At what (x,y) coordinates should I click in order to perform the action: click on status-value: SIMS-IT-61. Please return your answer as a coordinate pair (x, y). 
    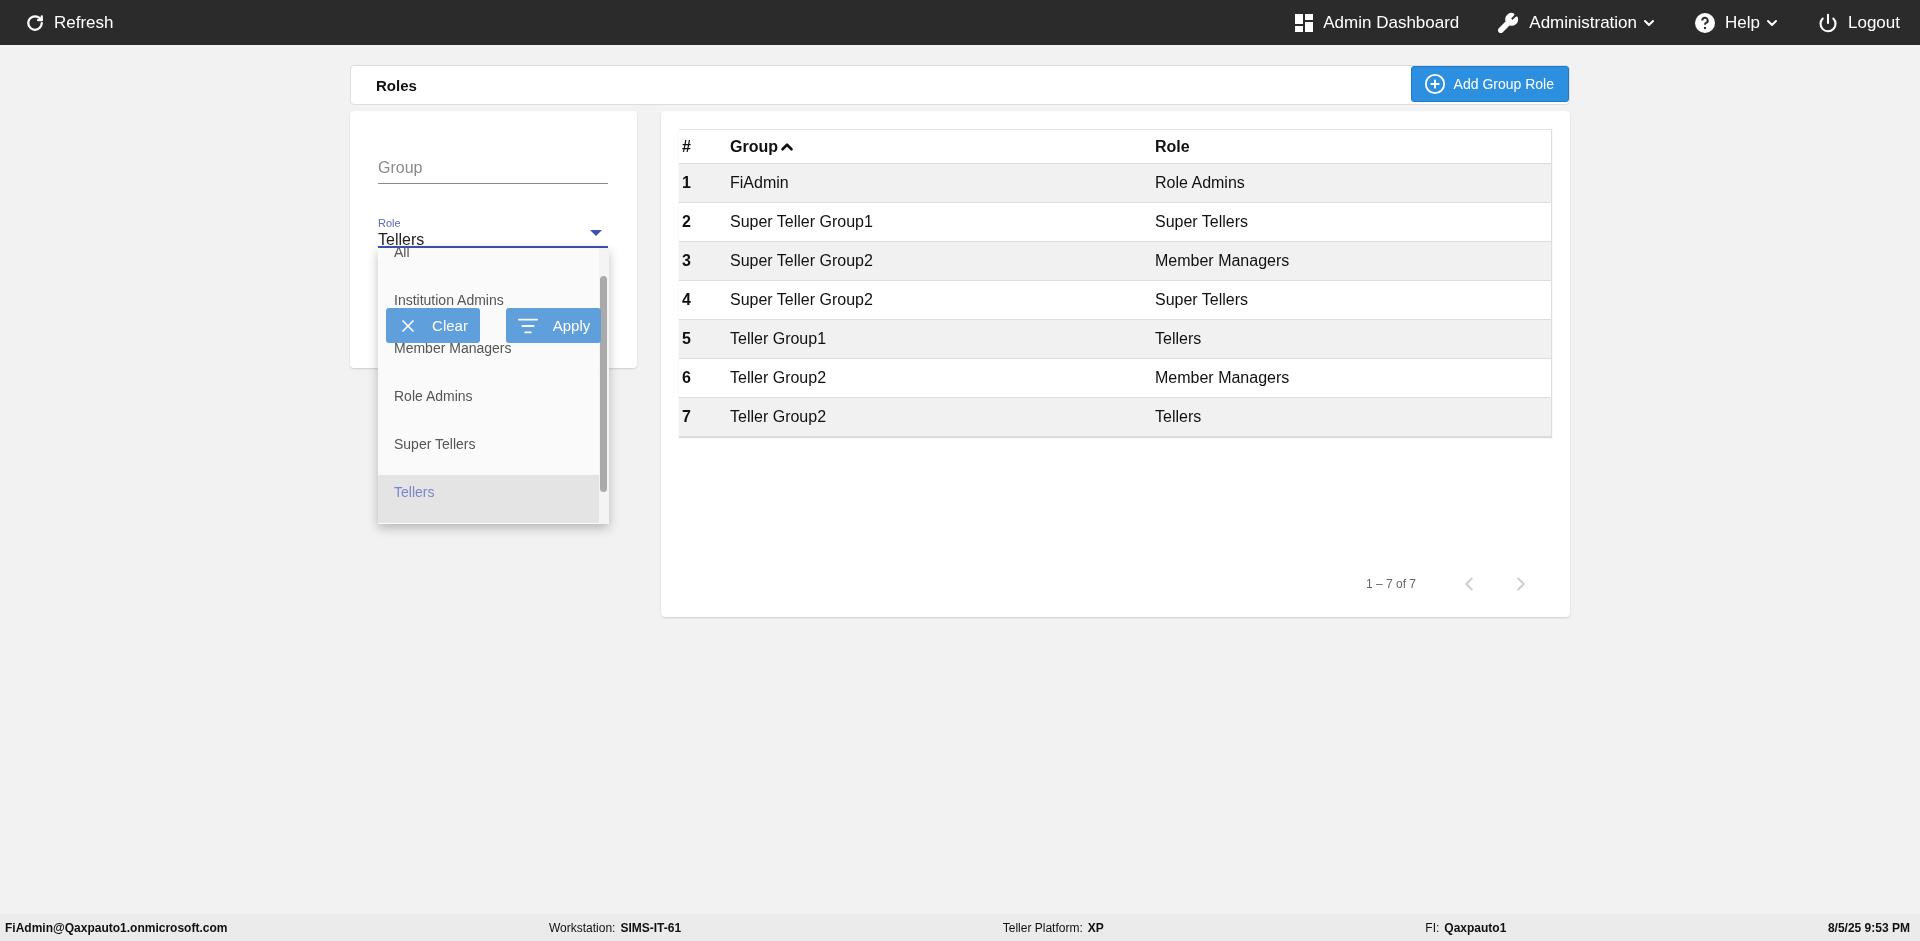
    Looking at the image, I should click on (651, 927).